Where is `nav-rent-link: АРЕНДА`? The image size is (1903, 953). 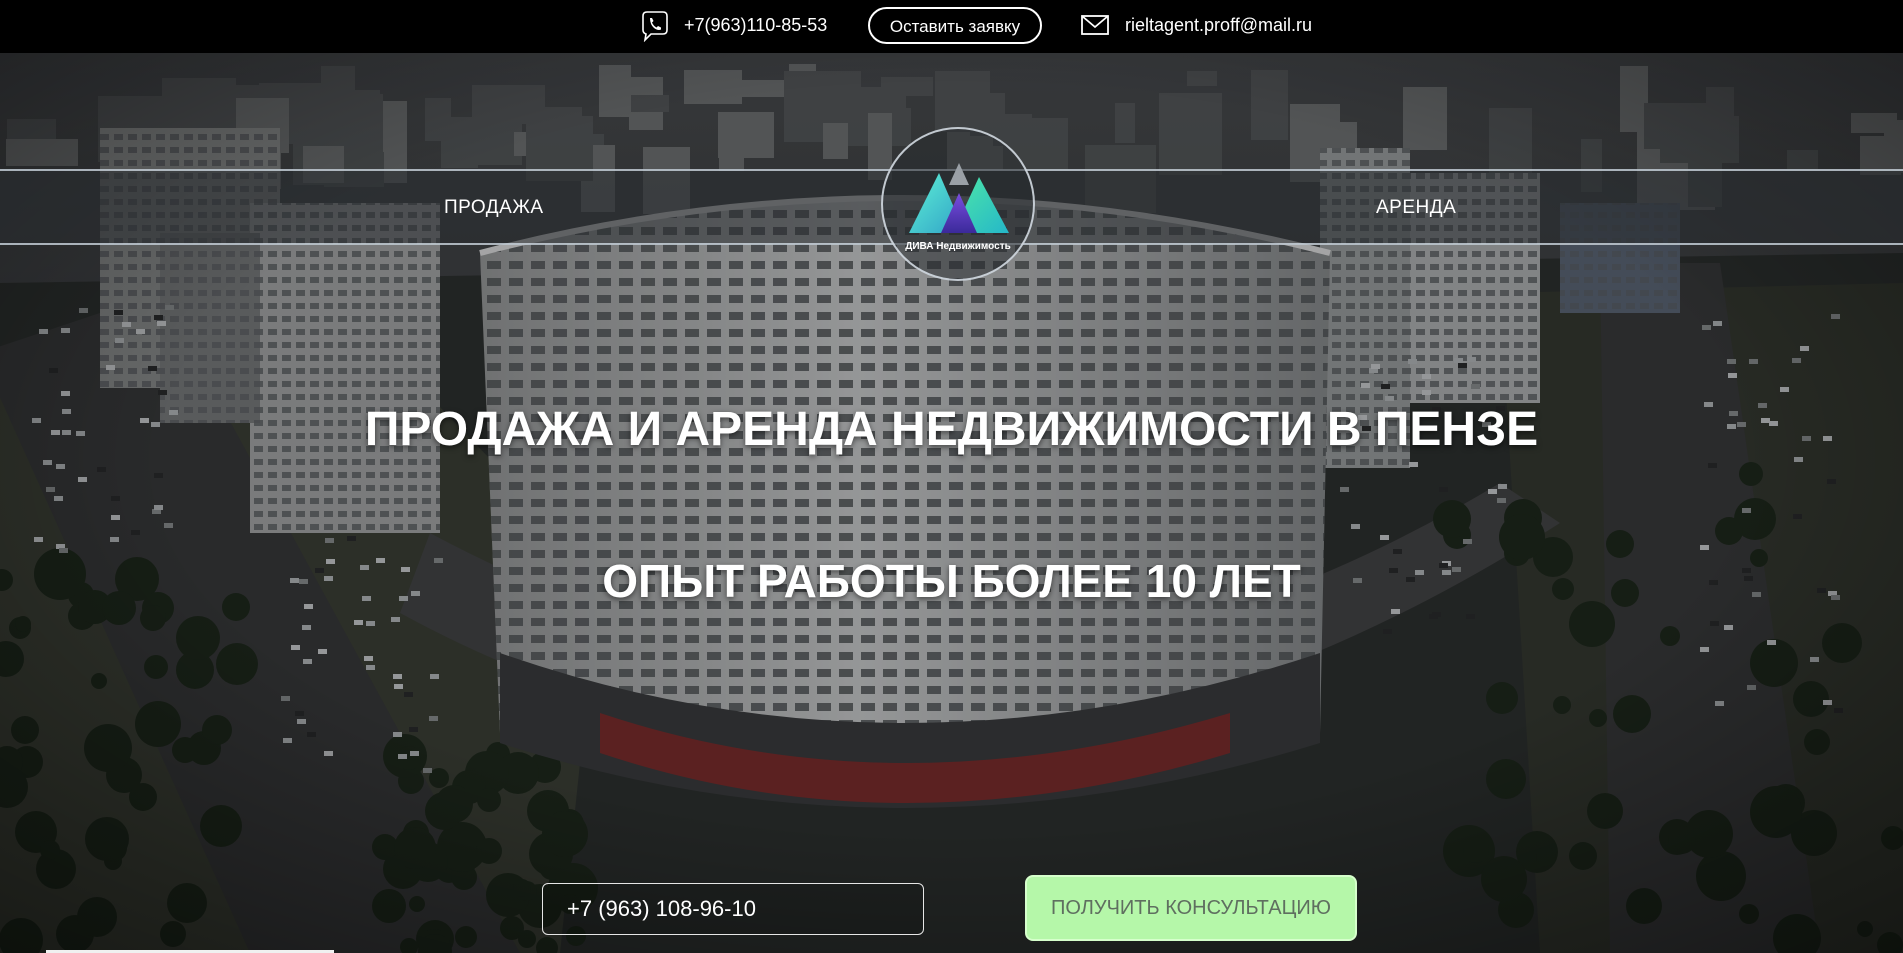 nav-rent-link: АРЕНДА is located at coordinates (1416, 208).